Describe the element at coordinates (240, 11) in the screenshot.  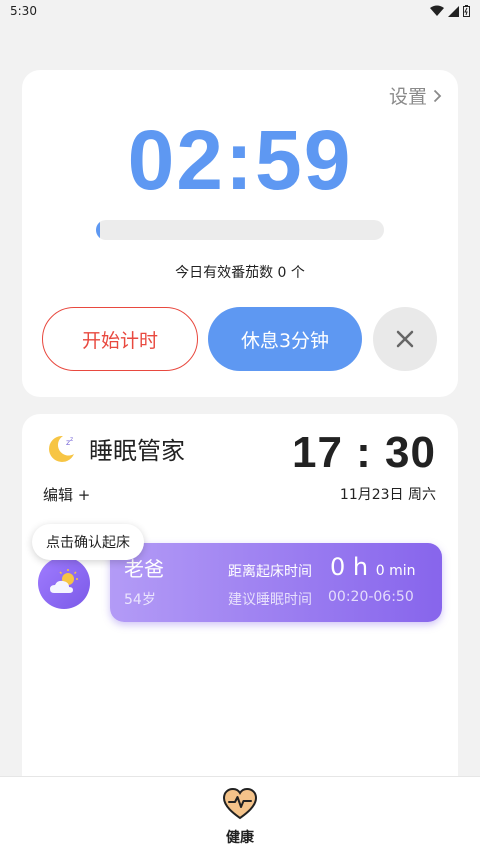
I see `status-bar: 5:30` at that location.